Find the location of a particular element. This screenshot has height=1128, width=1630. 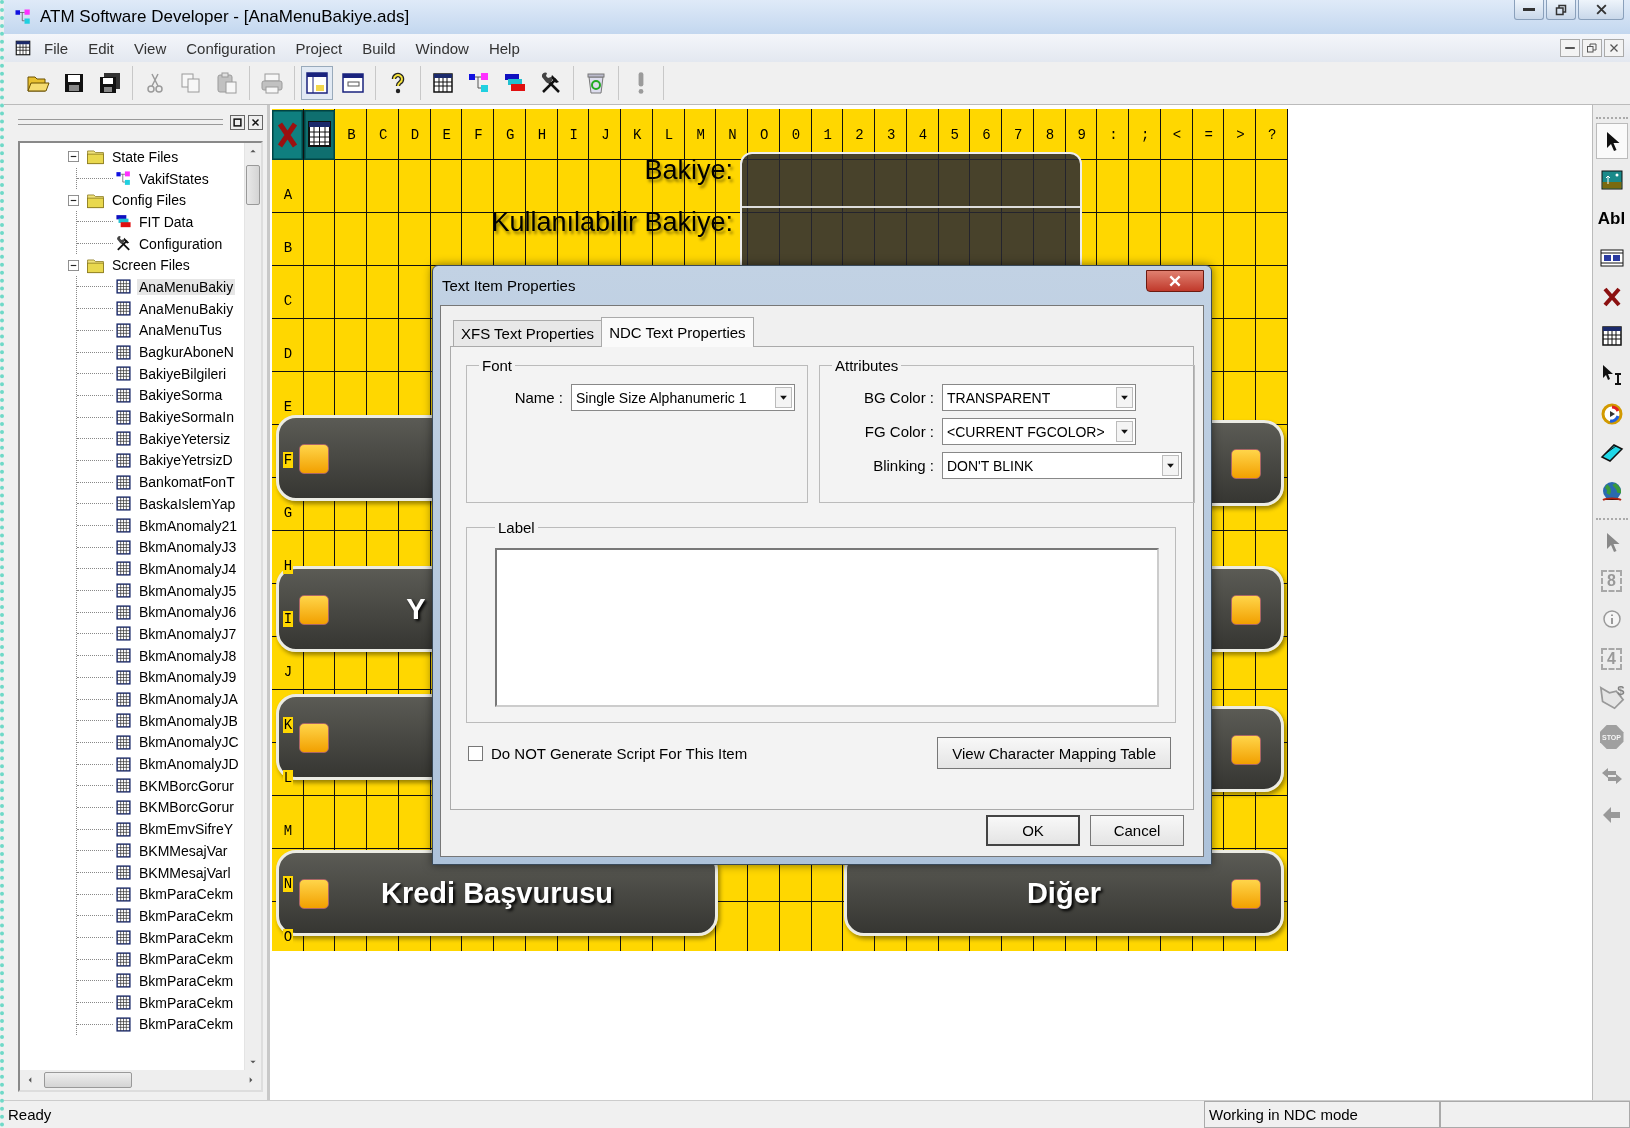

tree-item: BkmAnomalyJ4 is located at coordinates (188, 568).